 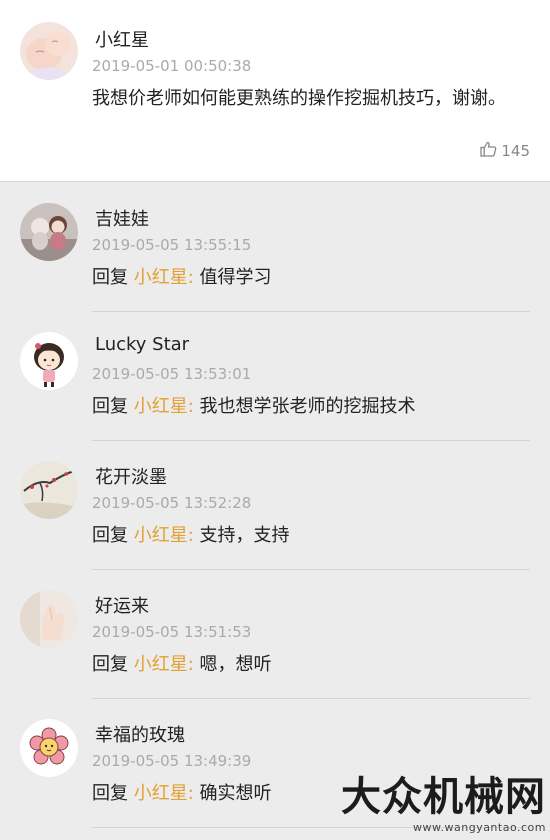 What do you see at coordinates (142, 344) in the screenshot?
I see `reply-author: Lucky Star` at bounding box center [142, 344].